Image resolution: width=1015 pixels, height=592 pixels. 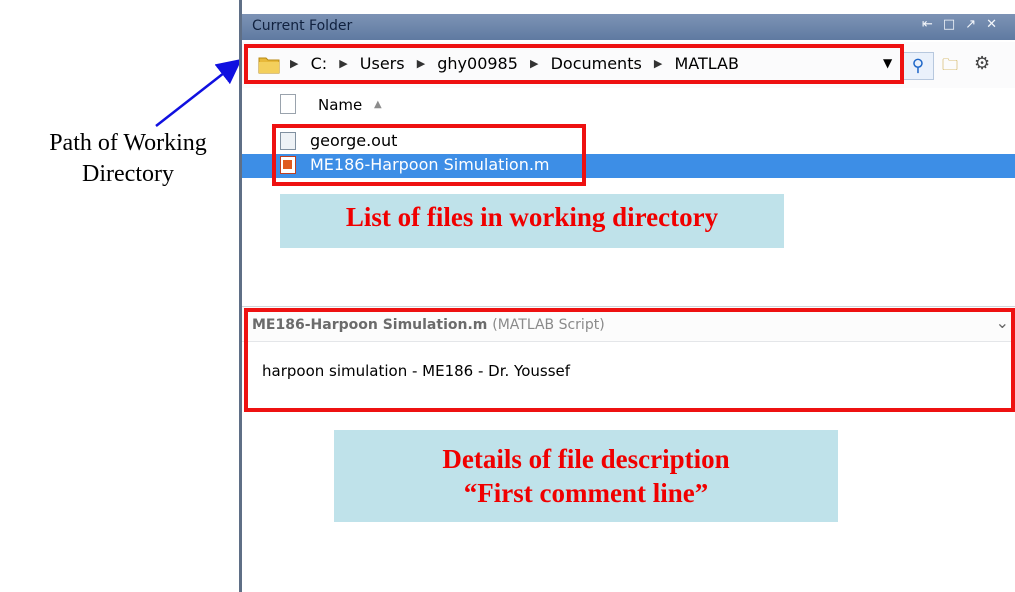 I want to click on close-icon: ✕, so click(x=996, y=24).